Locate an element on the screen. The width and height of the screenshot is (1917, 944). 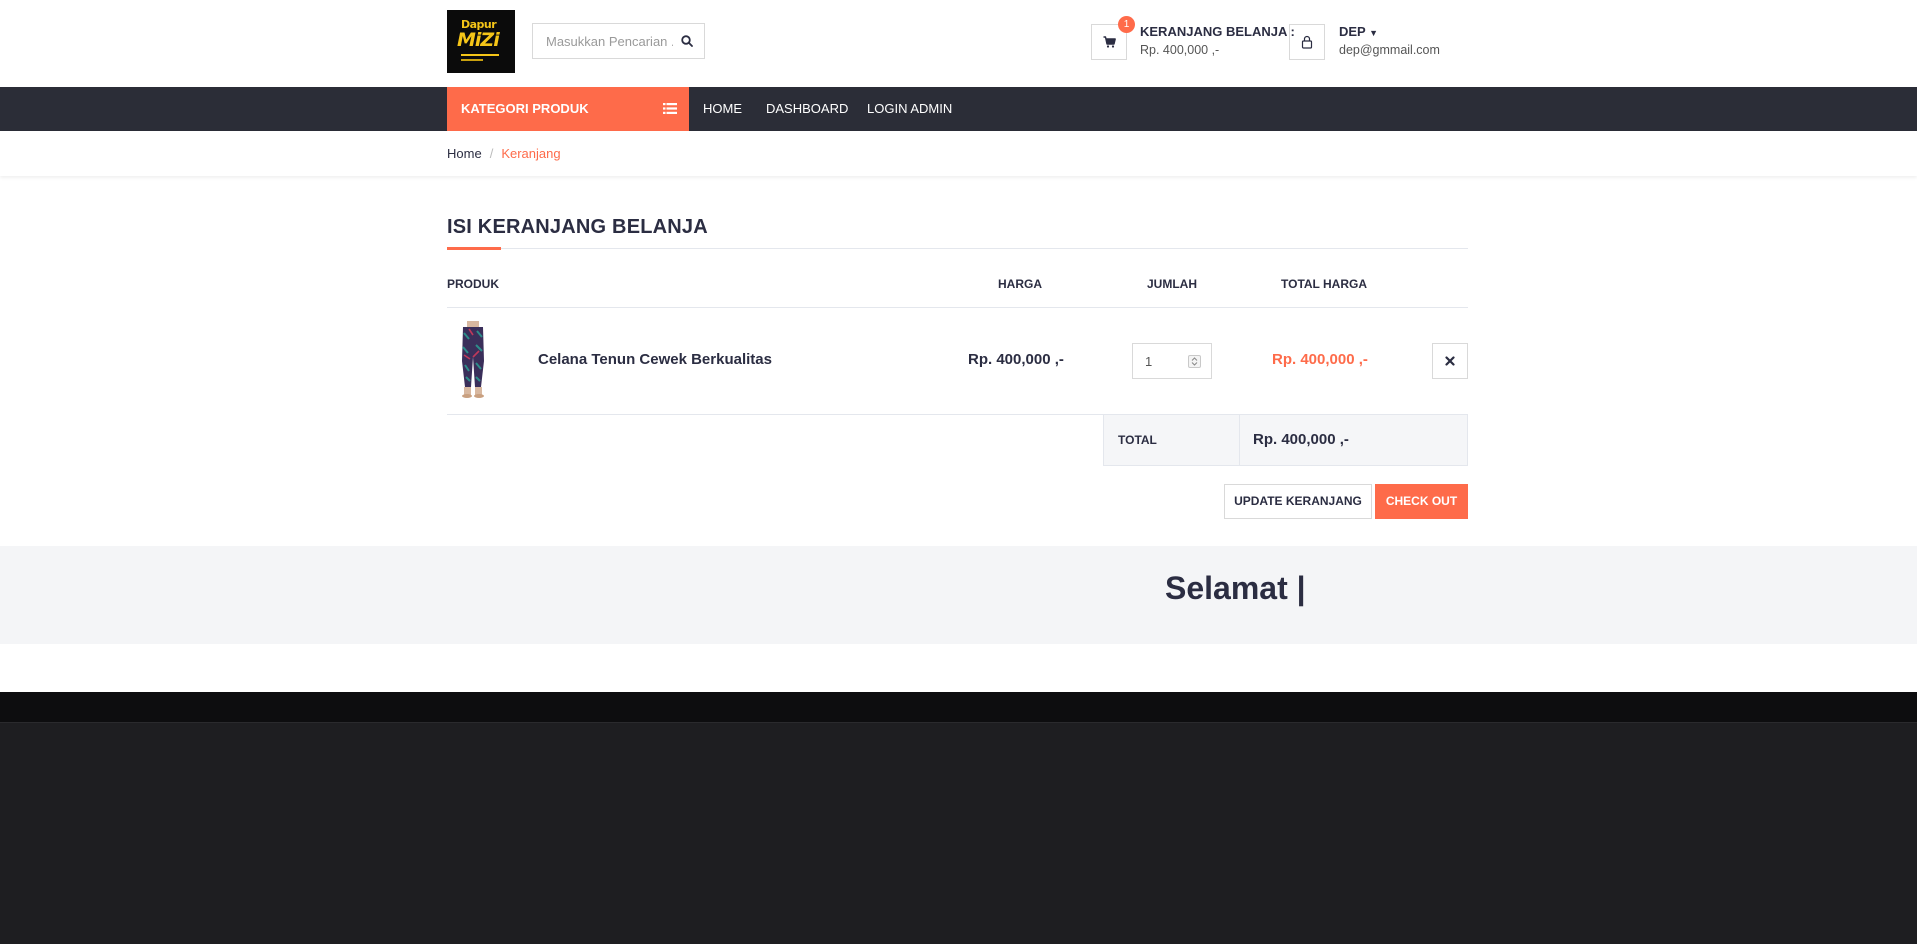
cart-count-badge: 1 is located at coordinates (1126, 24).